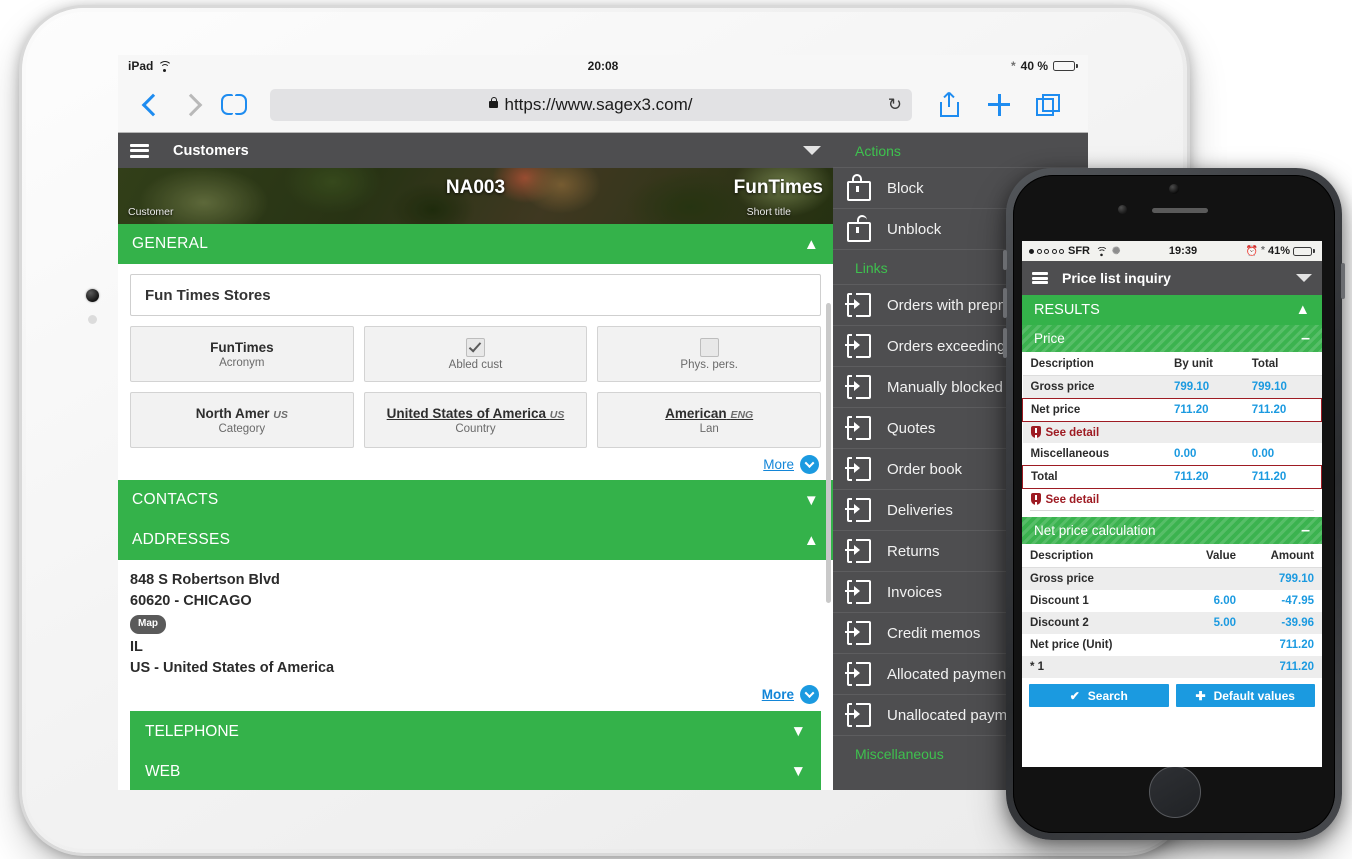 The height and width of the screenshot is (859, 1352). What do you see at coordinates (1172, 310) in the screenshot?
I see `section-header-results: RESULTS ▲` at bounding box center [1172, 310].